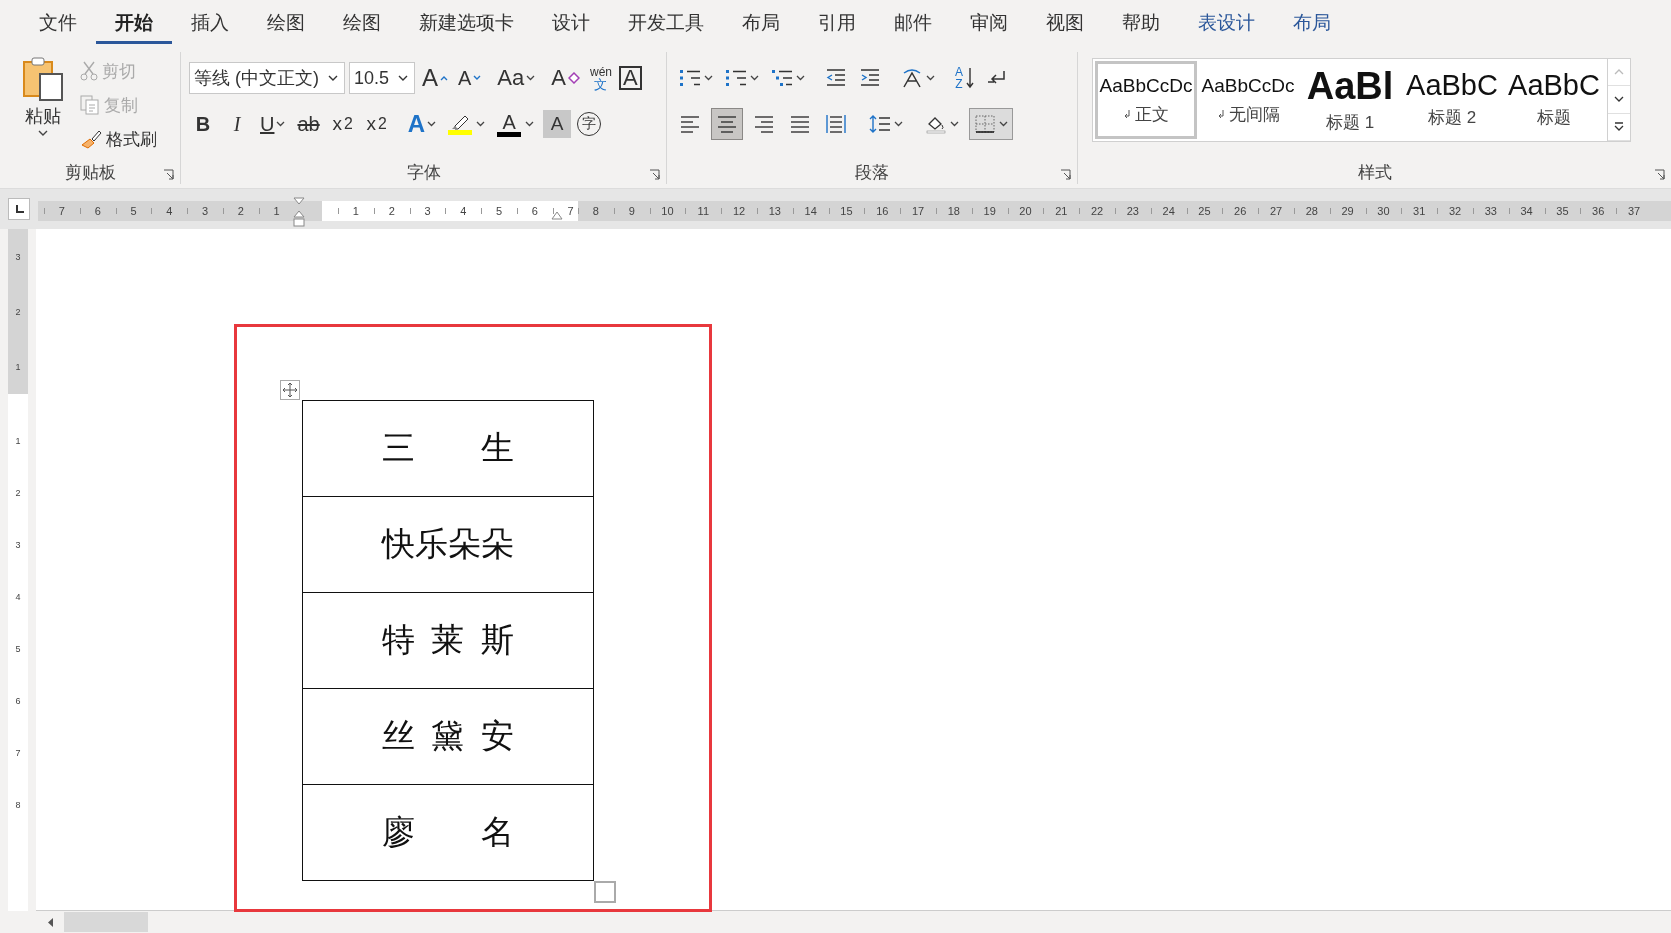  Describe the element at coordinates (448, 737) in the screenshot. I see `table-cell: 丝 黛 安` at that location.